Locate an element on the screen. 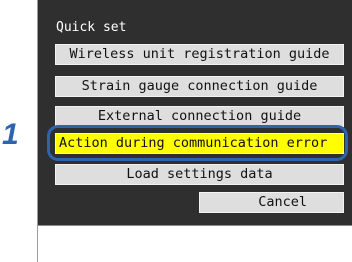 This screenshot has height=262, width=352. step-number-label: 1 is located at coordinates (10, 134).